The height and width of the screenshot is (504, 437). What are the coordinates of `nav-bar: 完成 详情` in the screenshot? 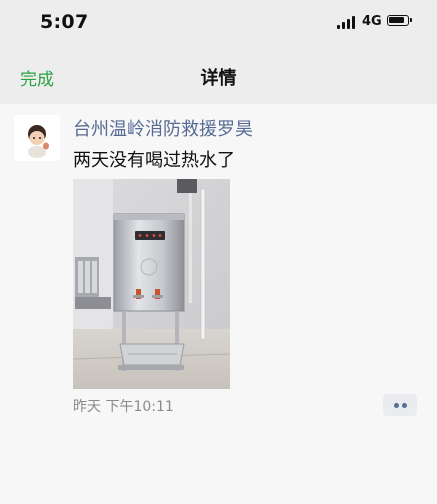 It's located at (218, 75).